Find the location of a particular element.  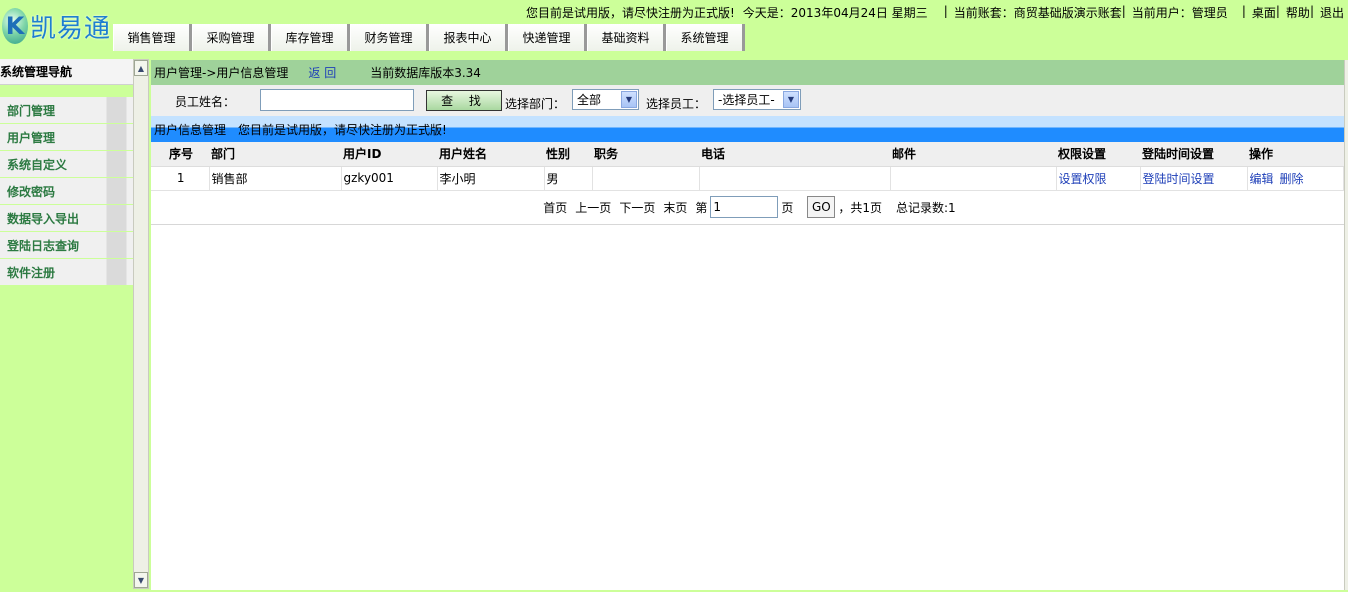

col-header-gender: 性别 is located at coordinates (568, 154).